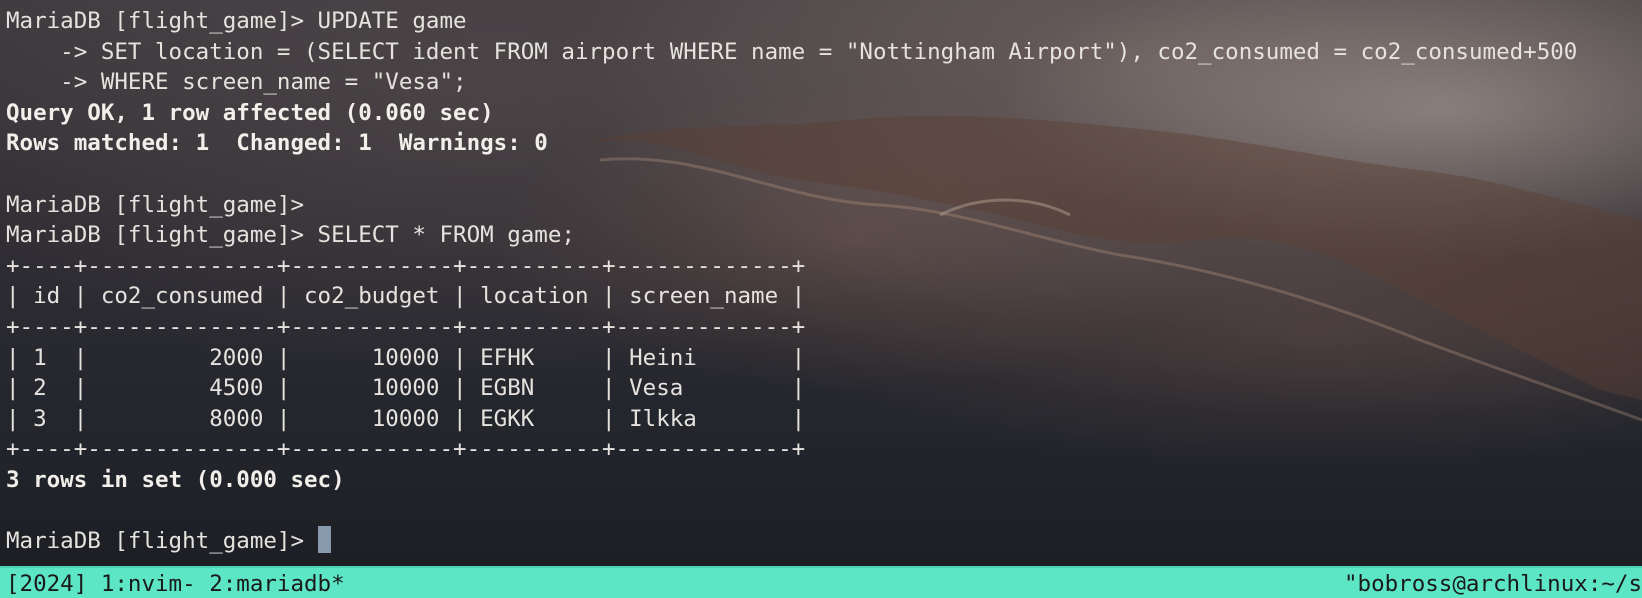 This screenshot has height=598, width=1642. What do you see at coordinates (162, 541) in the screenshot?
I see `active-prompt: MariaDB [flight_game]>` at bounding box center [162, 541].